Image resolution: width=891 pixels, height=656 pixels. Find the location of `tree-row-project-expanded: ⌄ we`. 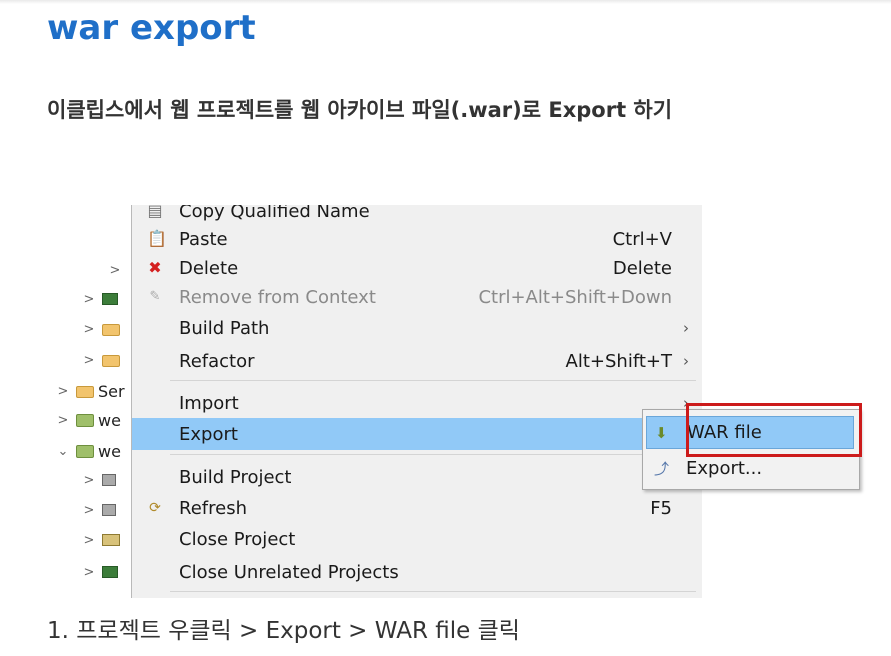

tree-row-project-expanded: ⌄ we is located at coordinates (88, 451).